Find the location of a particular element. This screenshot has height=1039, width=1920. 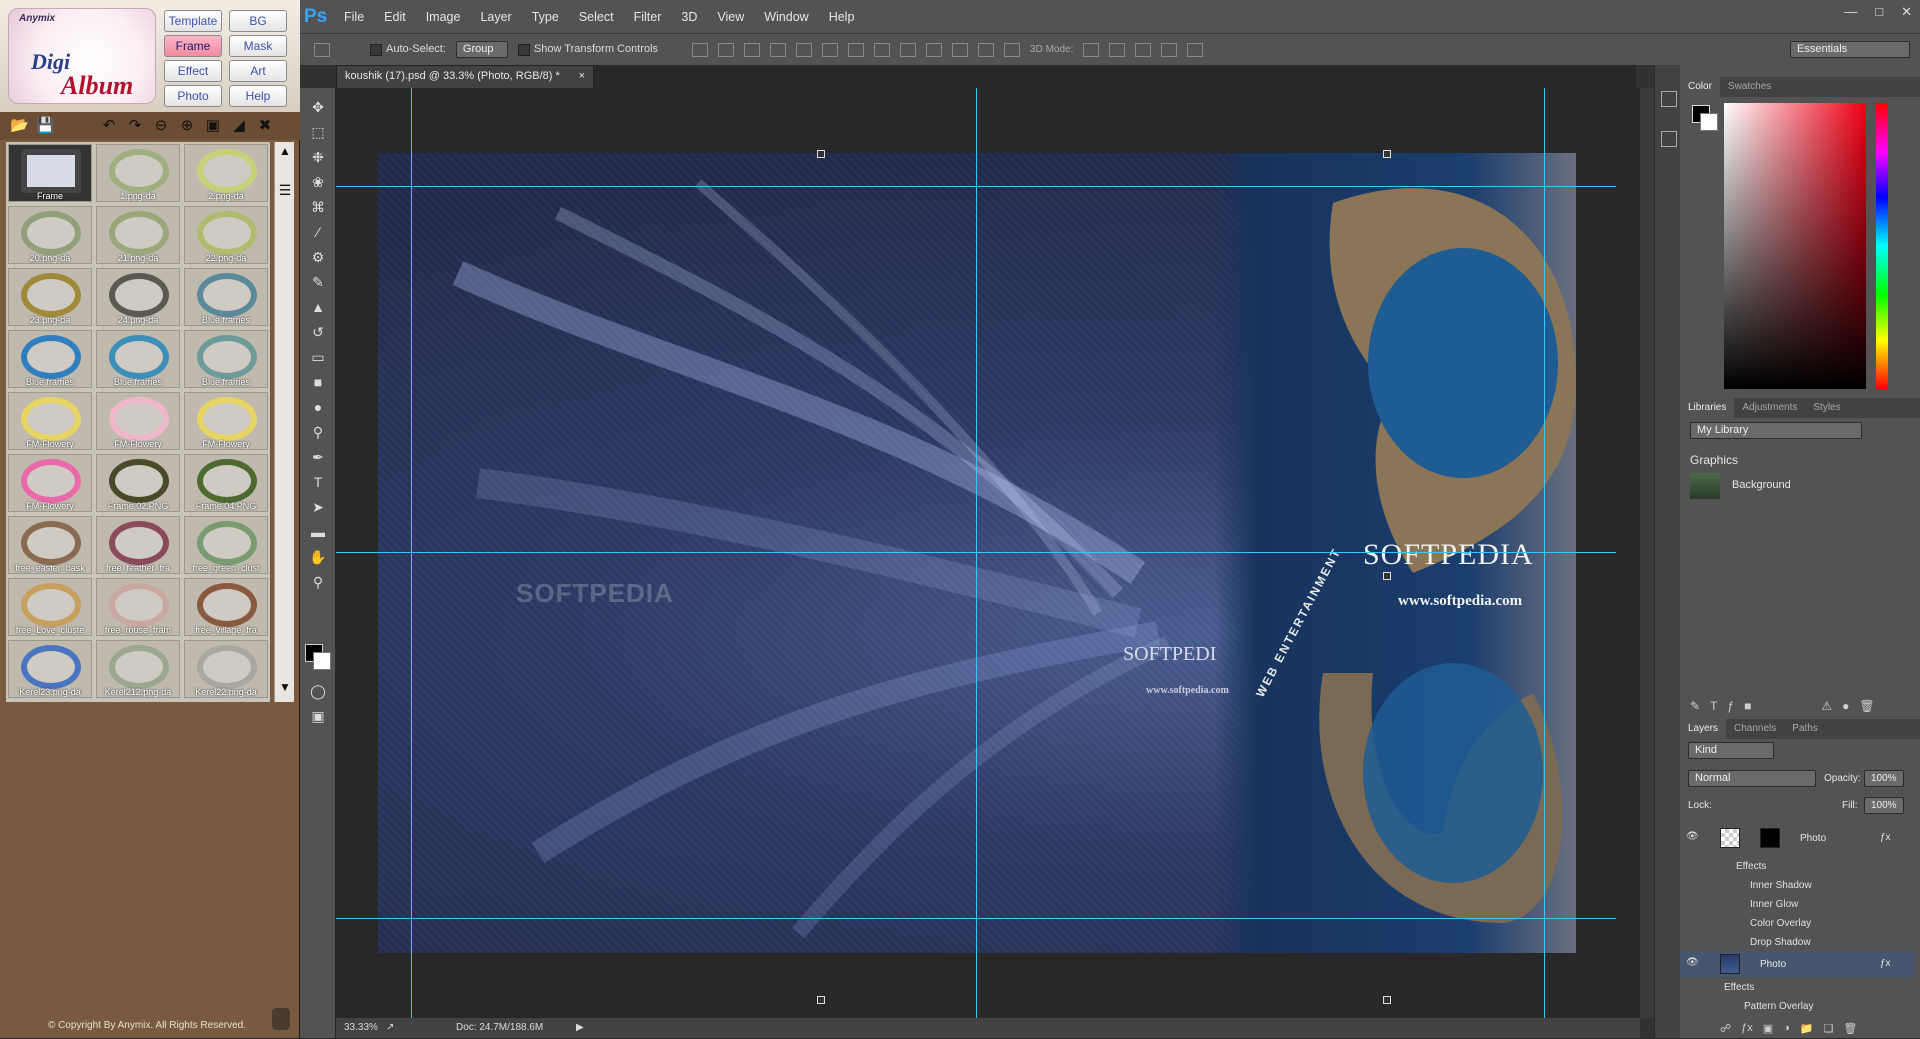

3d-scale-icon is located at coordinates (1195, 49).